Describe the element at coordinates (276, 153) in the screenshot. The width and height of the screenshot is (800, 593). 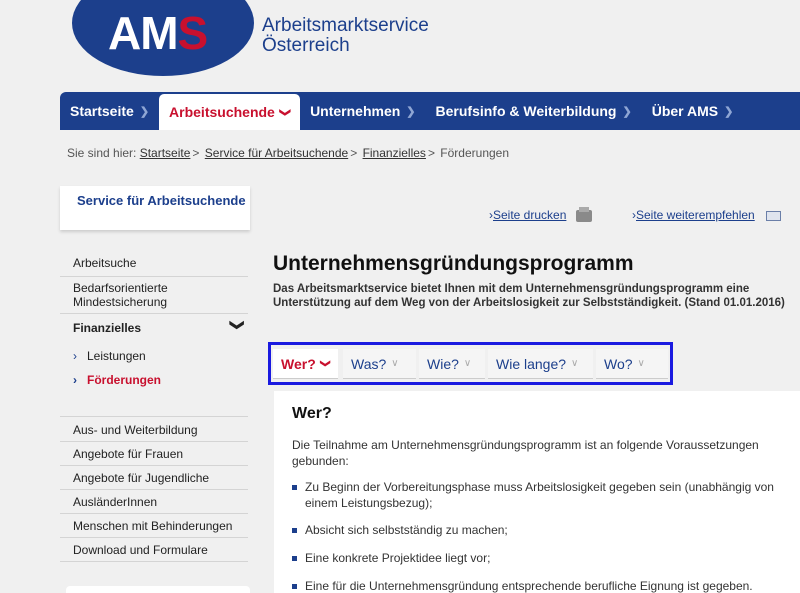
I see `breadcrumb-service: Service für Arbeitsuchende` at that location.